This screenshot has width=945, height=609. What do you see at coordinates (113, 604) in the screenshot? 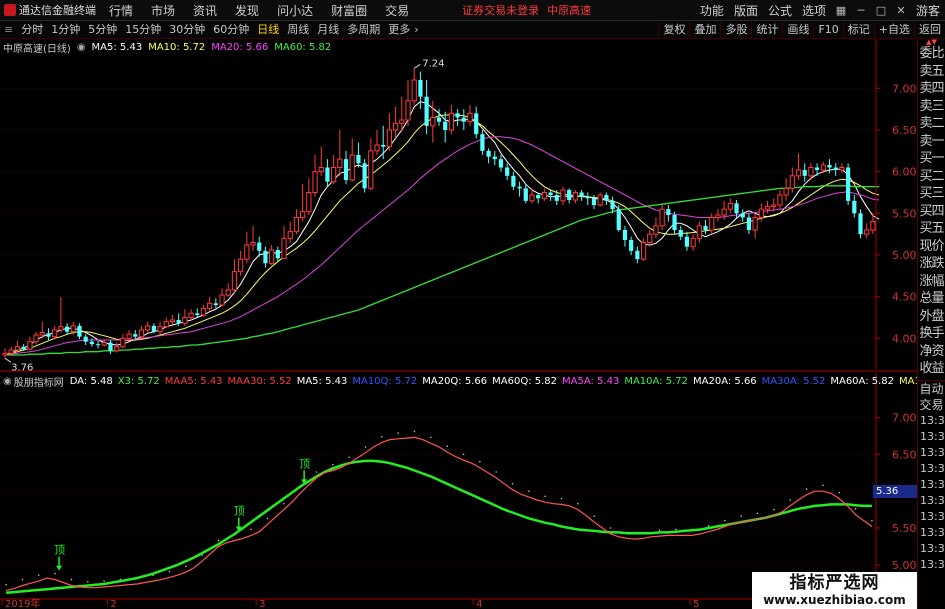
I see `x-tick-label: 2` at bounding box center [113, 604].